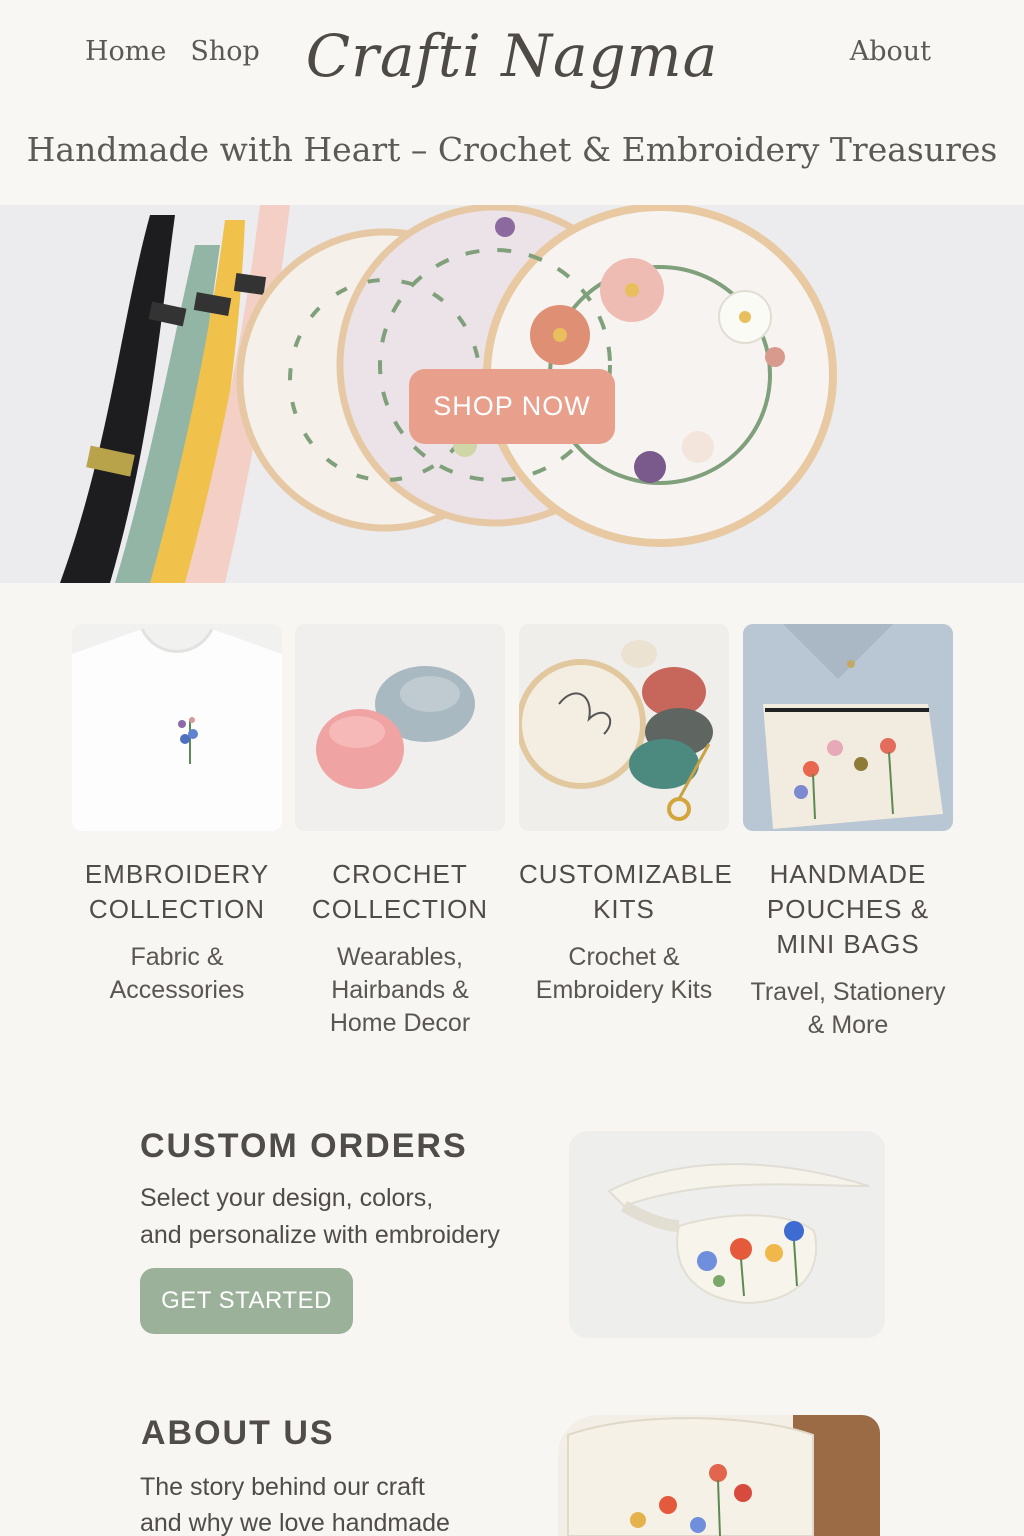  I want to click on about-us-pouch-image, so click(719, 1475).